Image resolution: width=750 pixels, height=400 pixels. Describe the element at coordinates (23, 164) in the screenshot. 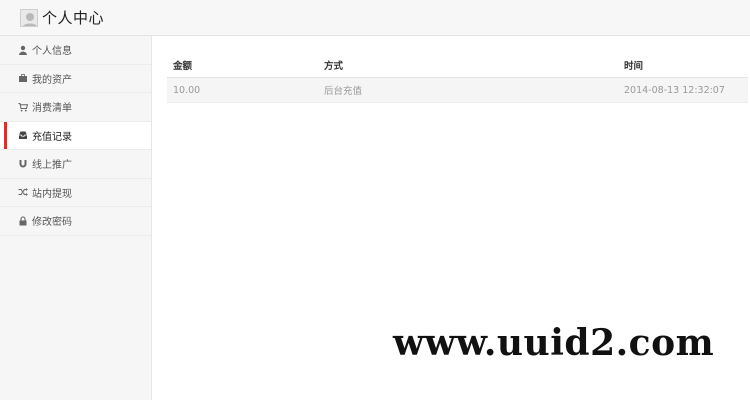

I see `magnet-icon` at that location.